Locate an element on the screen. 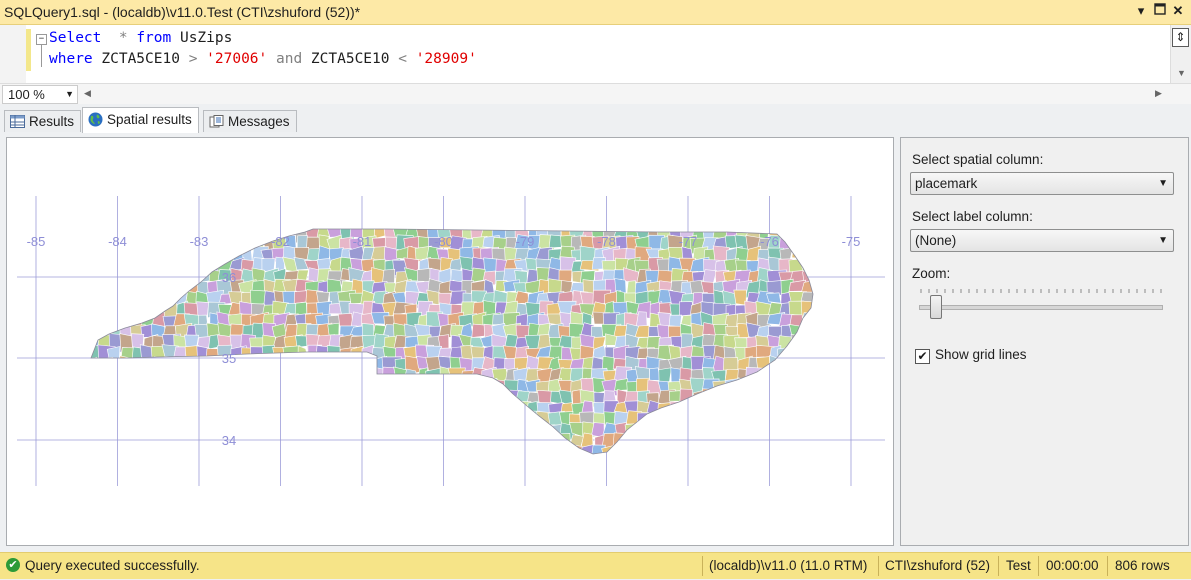  editor-vertical-scrollbar: ⇕ ▼ is located at coordinates (1180, 54).